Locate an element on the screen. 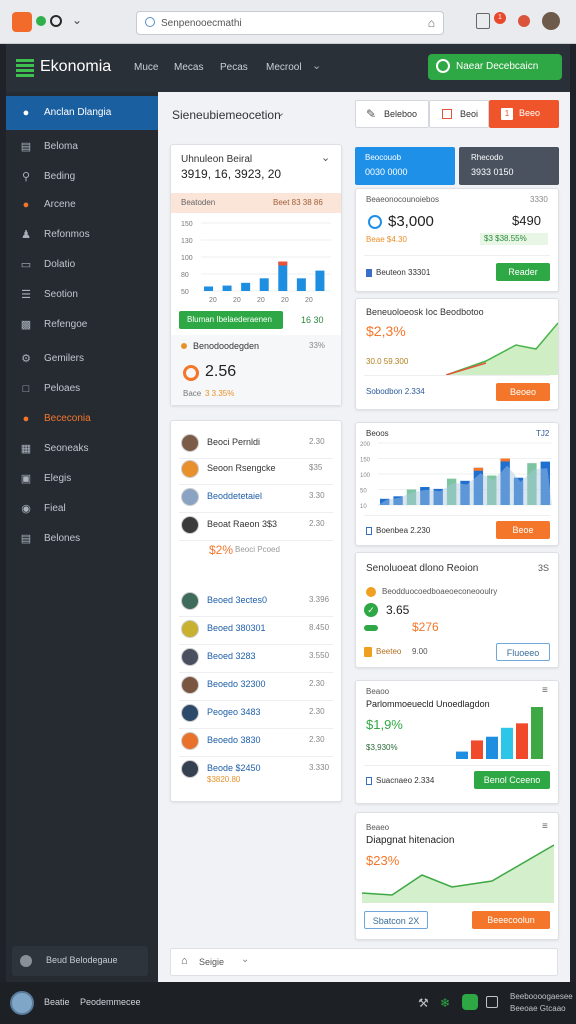  sidebar-item-label: Anclan Dlangia is located at coordinates (78, 112).